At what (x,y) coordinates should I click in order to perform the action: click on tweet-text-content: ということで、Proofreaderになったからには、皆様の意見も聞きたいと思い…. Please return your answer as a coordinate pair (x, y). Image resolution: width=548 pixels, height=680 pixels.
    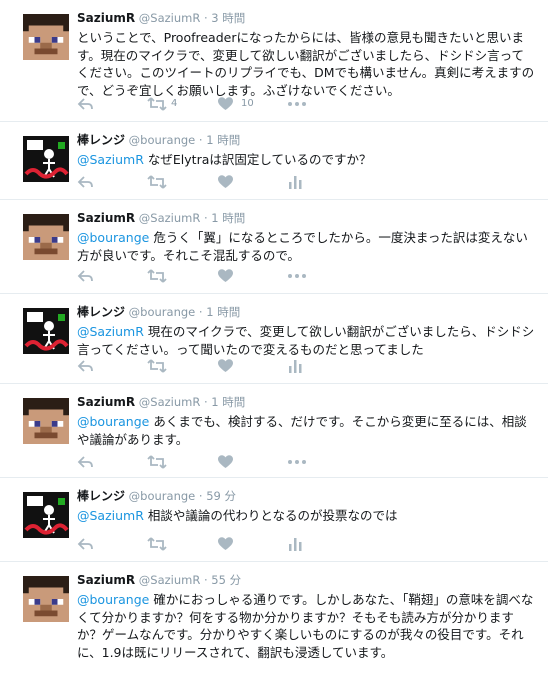
    Looking at the image, I should click on (306, 64).